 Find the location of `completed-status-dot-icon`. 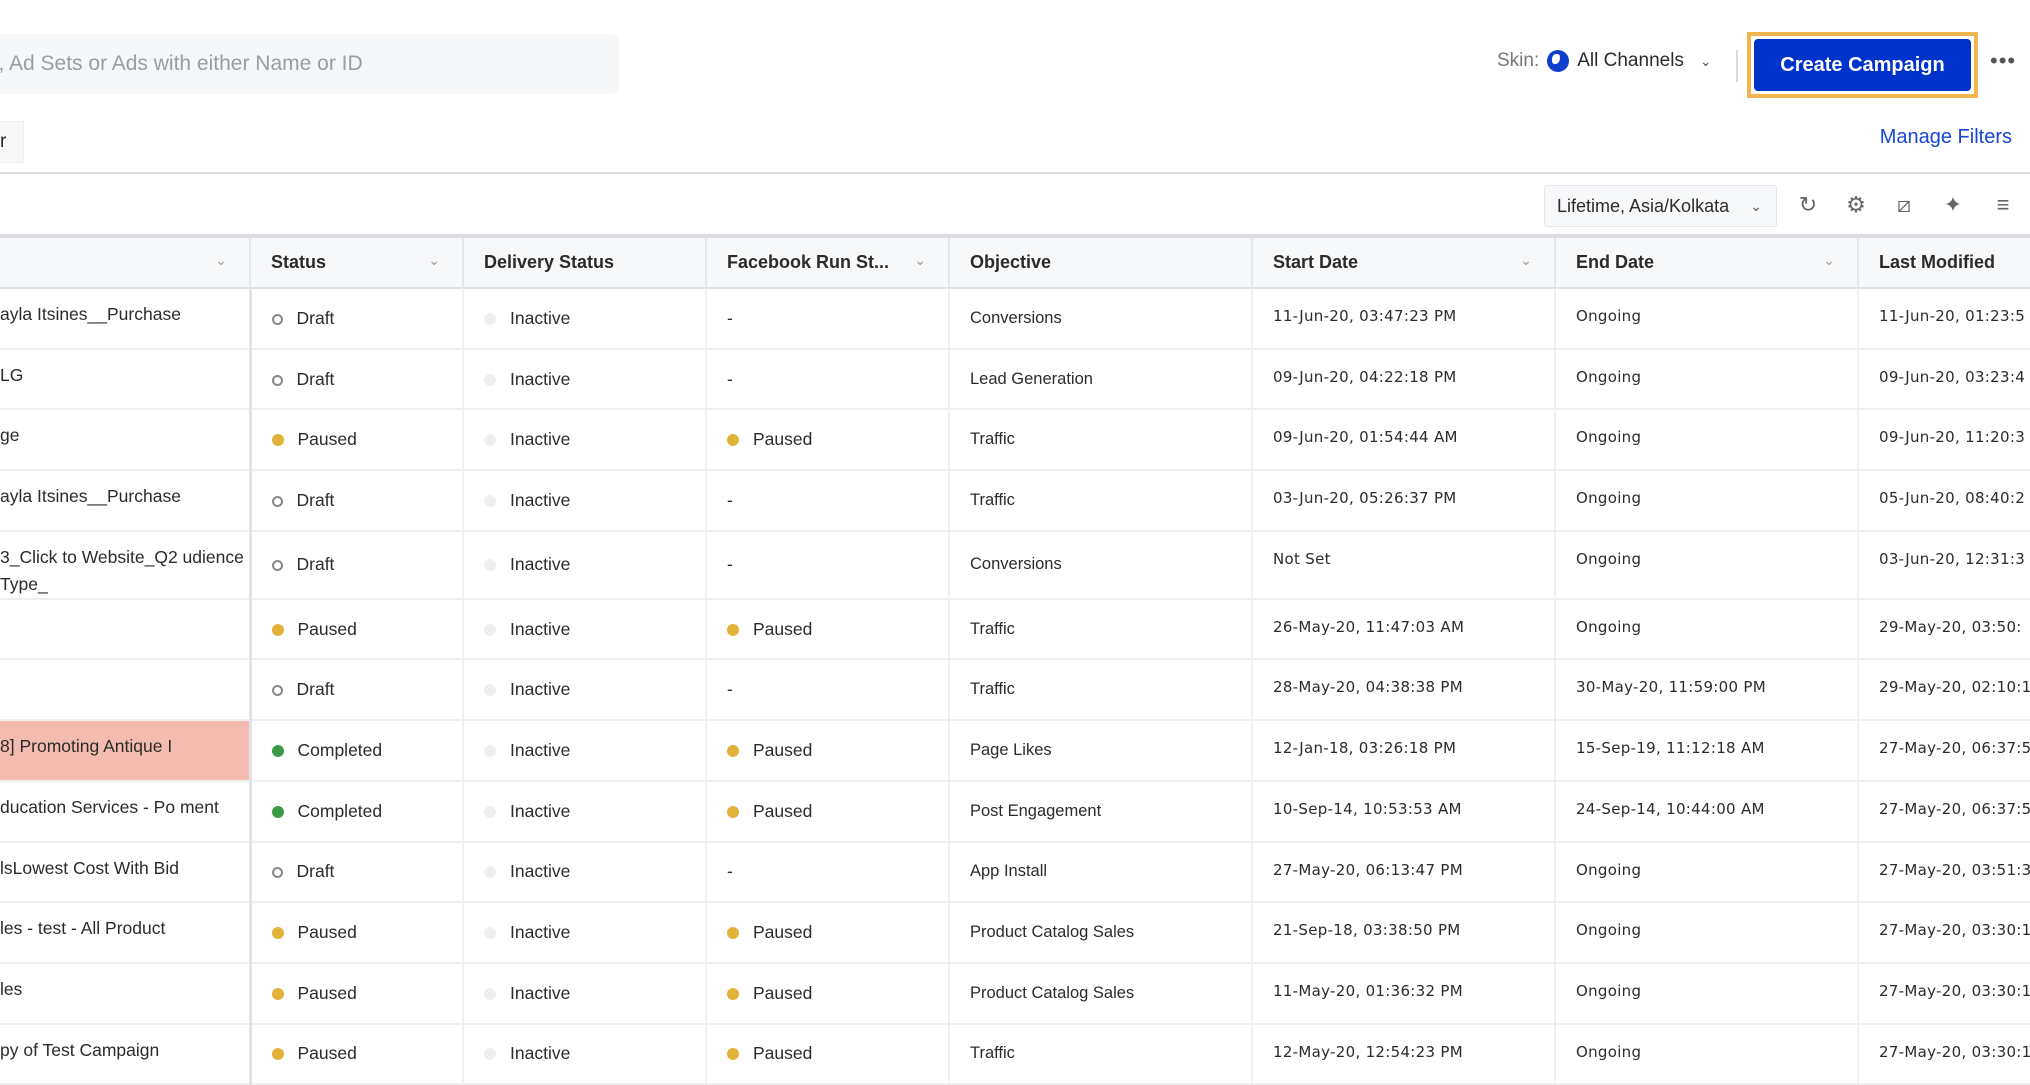

completed-status-dot-icon is located at coordinates (277, 811).